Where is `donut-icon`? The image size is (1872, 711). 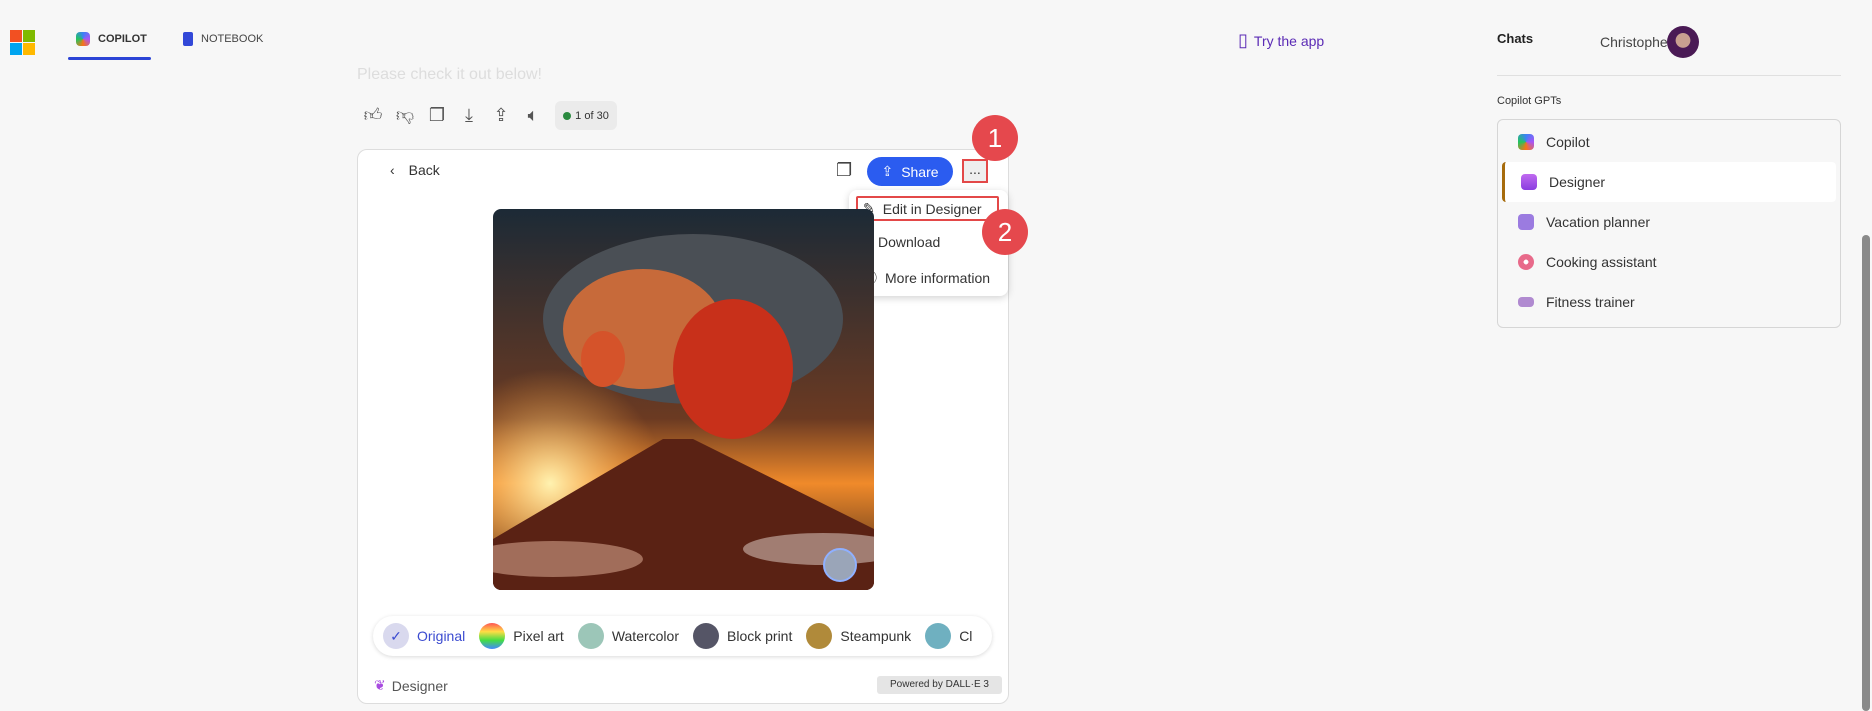 donut-icon is located at coordinates (1526, 262).